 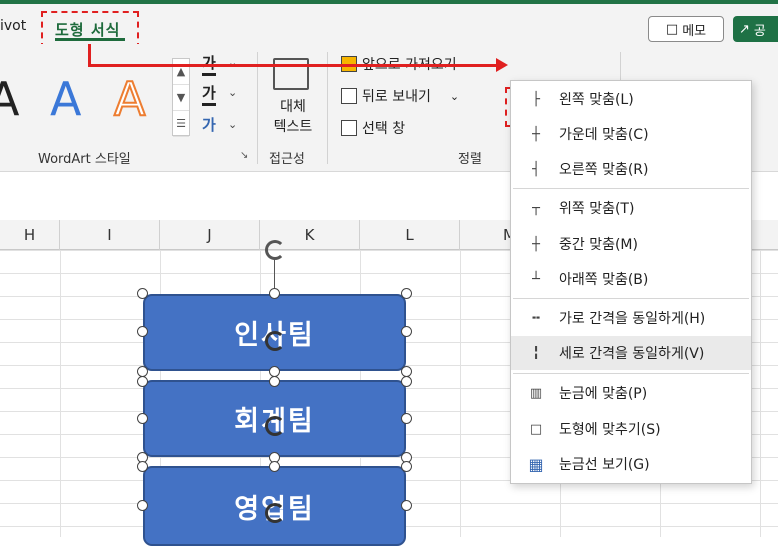 I want to click on menu-item-label: 눈금에 맞춤(P), so click(x=603, y=394).